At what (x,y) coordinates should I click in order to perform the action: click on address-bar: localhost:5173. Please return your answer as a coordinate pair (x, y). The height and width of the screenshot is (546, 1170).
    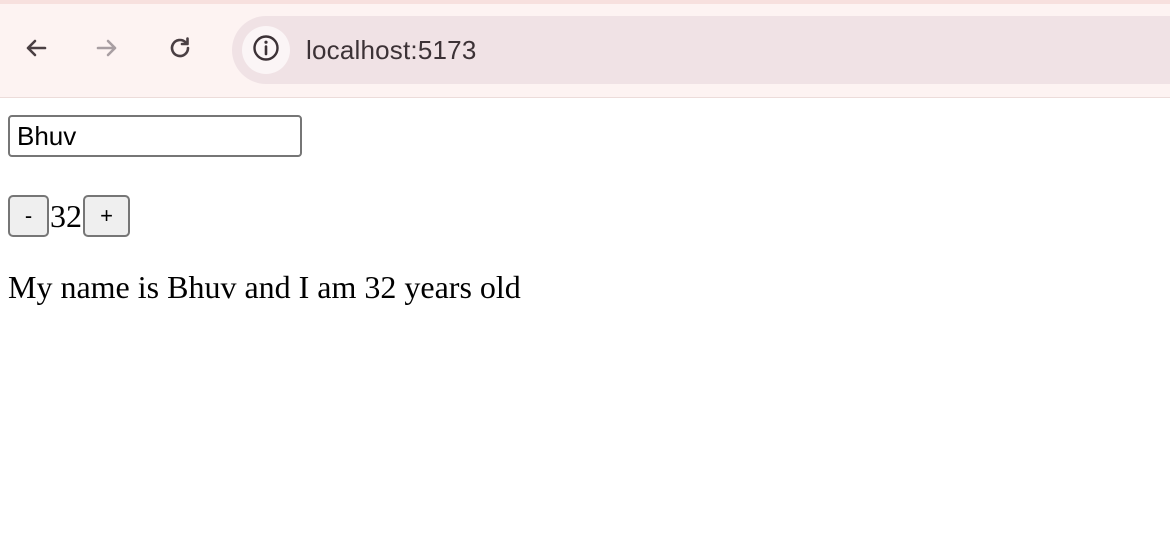
    Looking at the image, I should click on (701, 50).